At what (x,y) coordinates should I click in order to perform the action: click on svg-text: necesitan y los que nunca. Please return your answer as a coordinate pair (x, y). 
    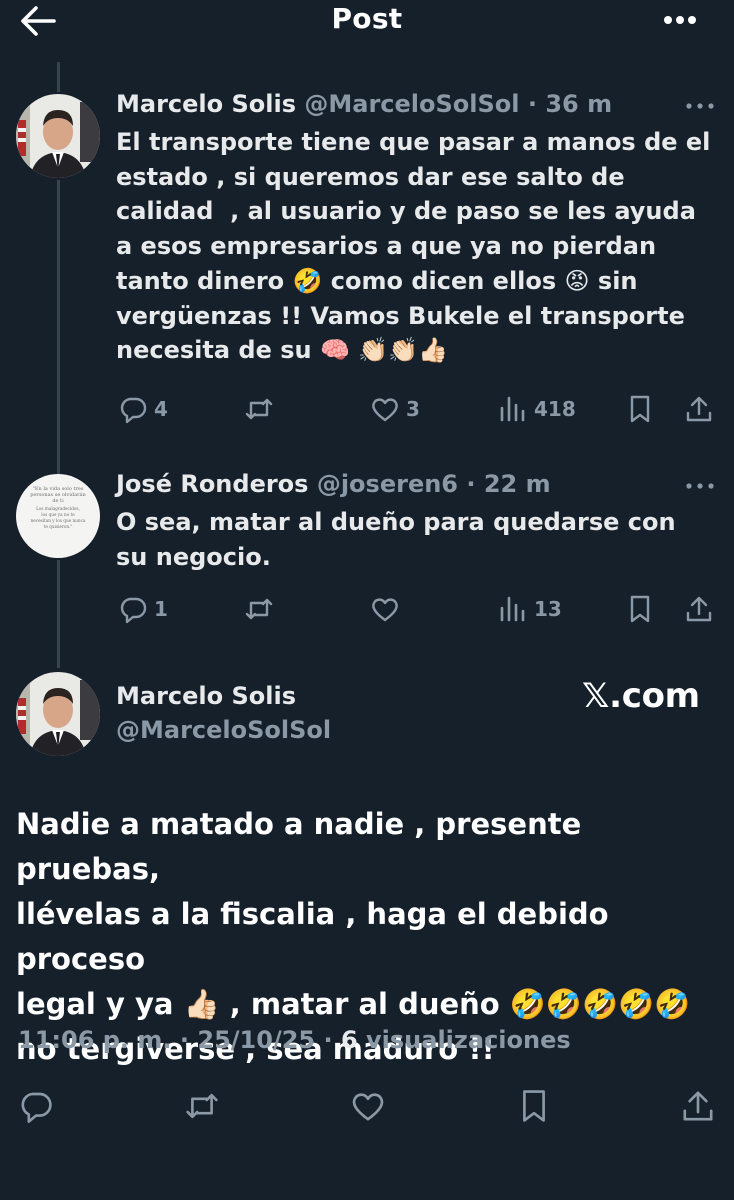
    Looking at the image, I should click on (58, 520).